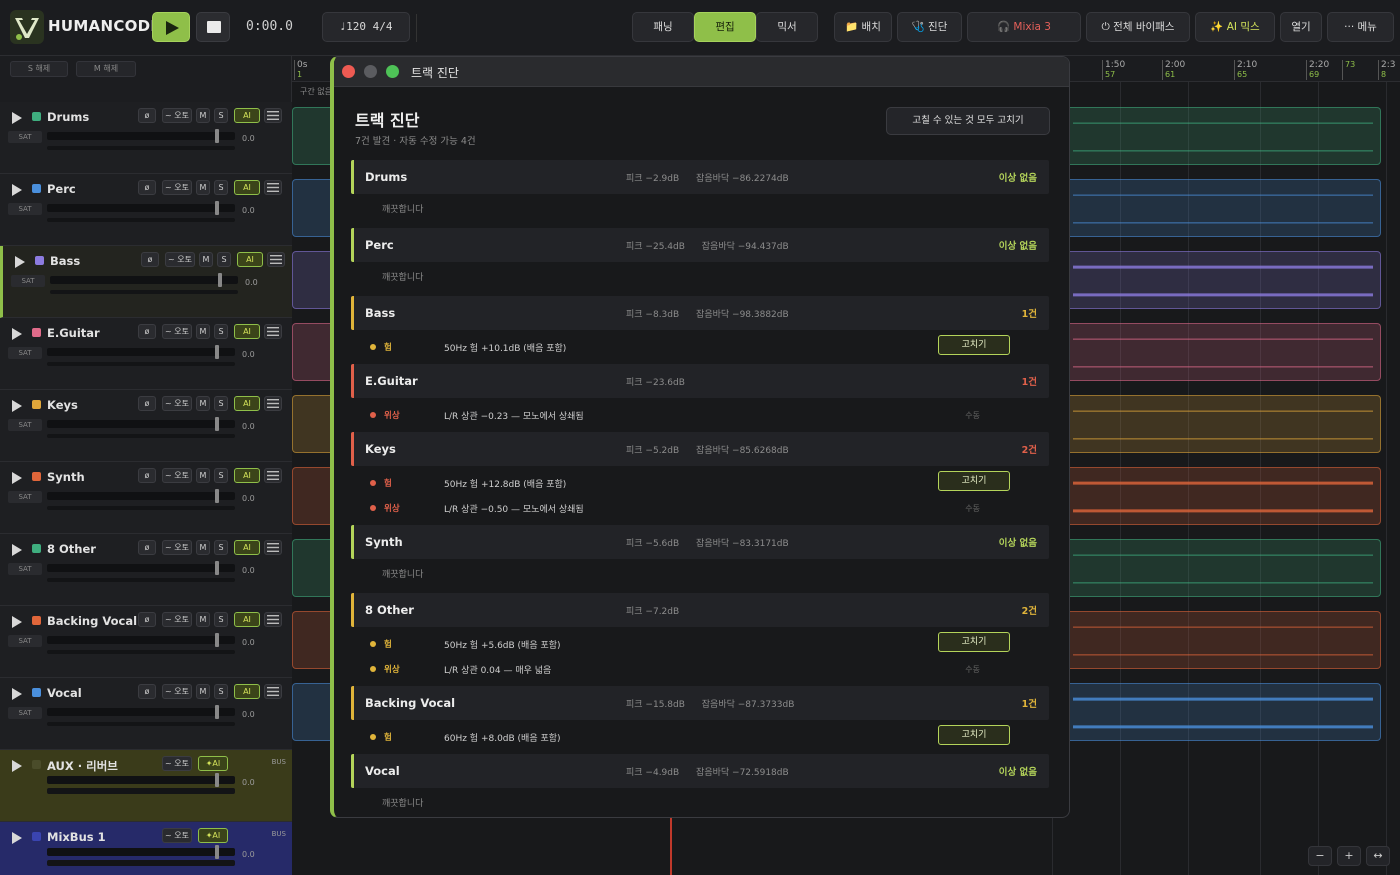 Image resolution: width=1400 pixels, height=875 pixels. I want to click on track-name: Drums, so click(68, 117).